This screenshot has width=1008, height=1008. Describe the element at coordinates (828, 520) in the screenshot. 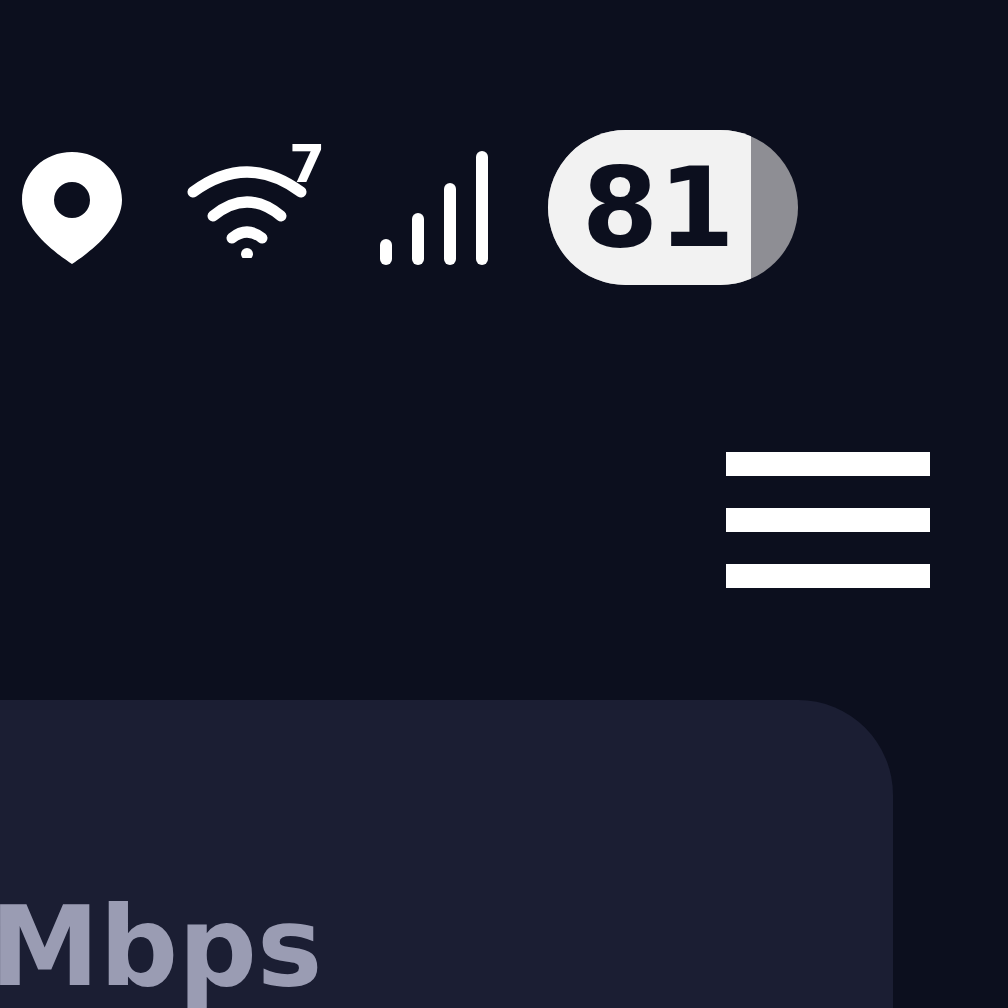

I see `menu-icon` at that location.